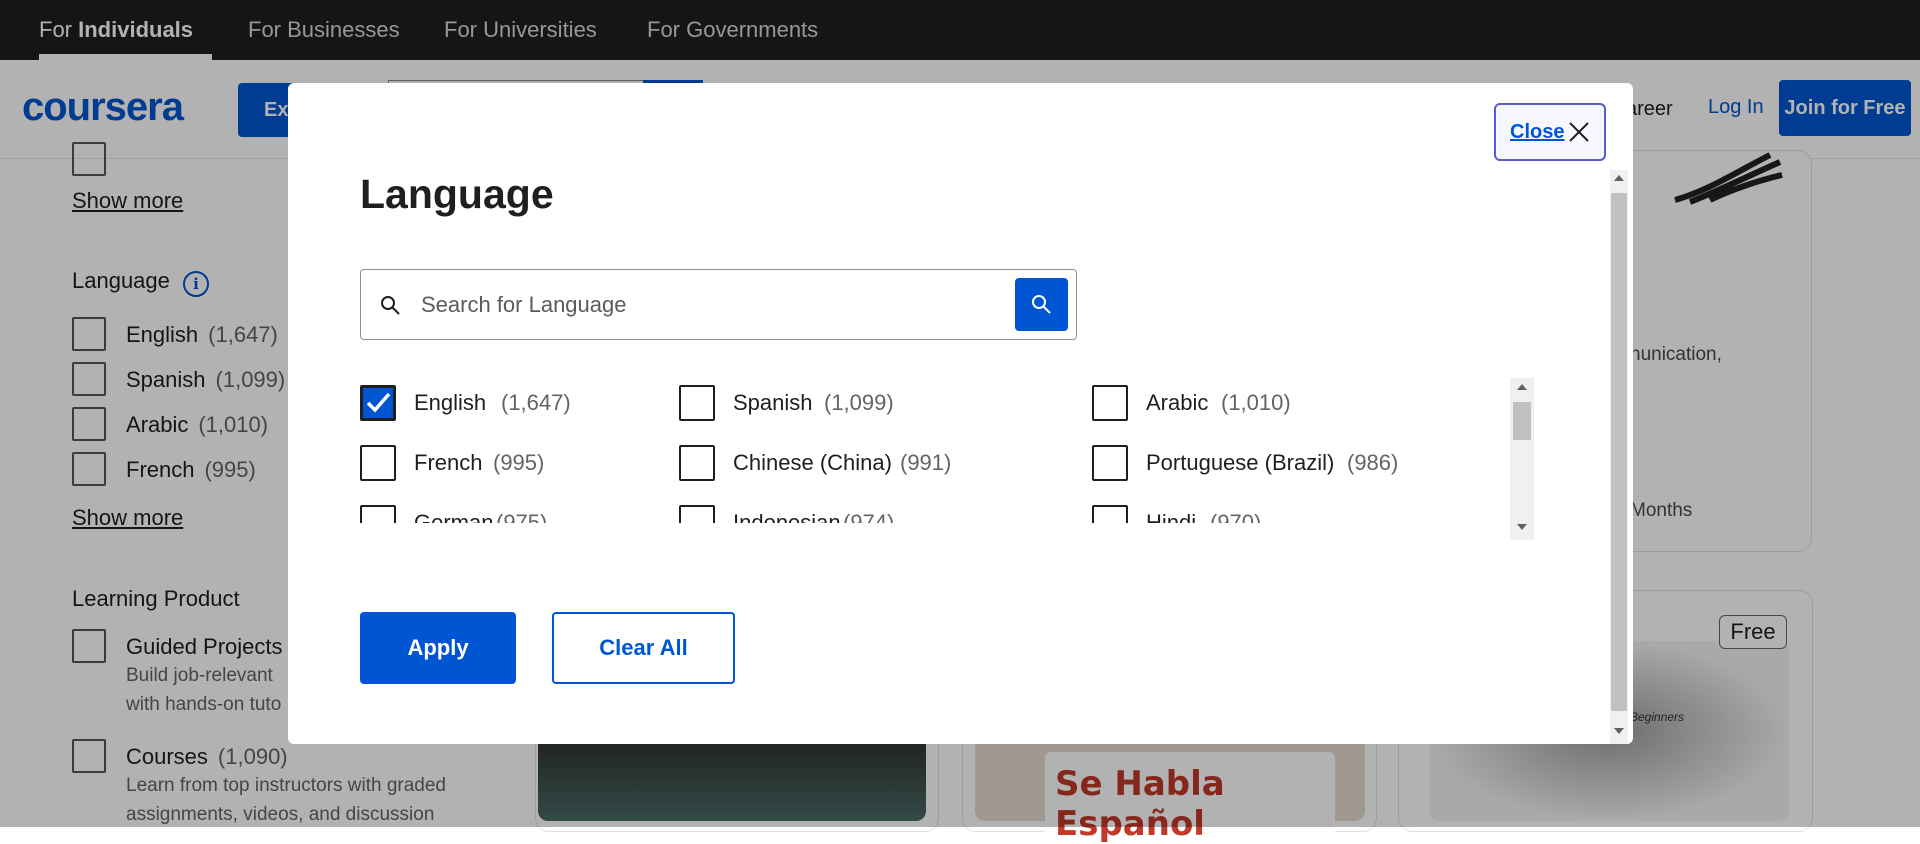 The image size is (1920, 844). I want to click on language-option-chinese-china: Chinese (China) (991), so click(829, 463).